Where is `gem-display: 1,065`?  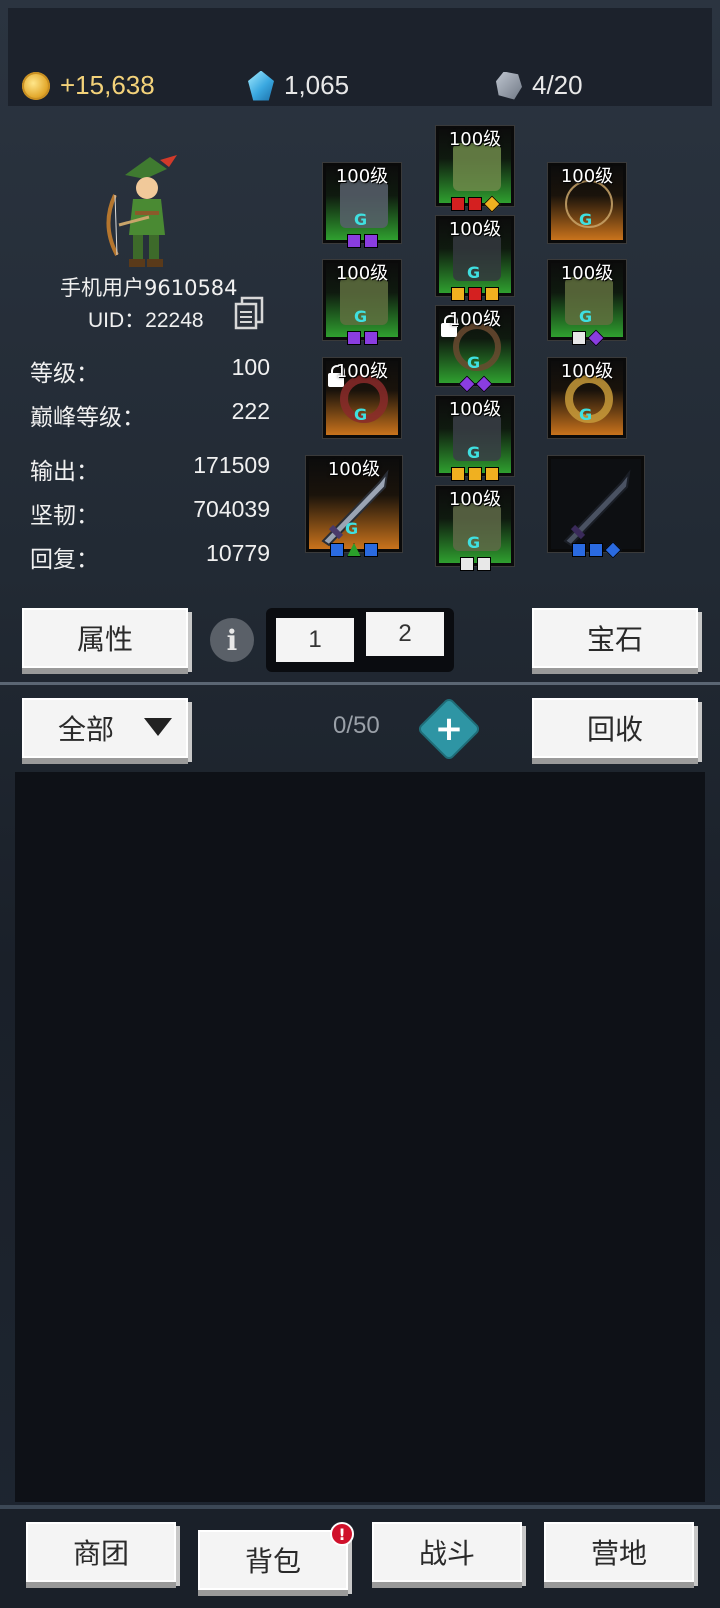
gem-display: 1,065 is located at coordinates (298, 85).